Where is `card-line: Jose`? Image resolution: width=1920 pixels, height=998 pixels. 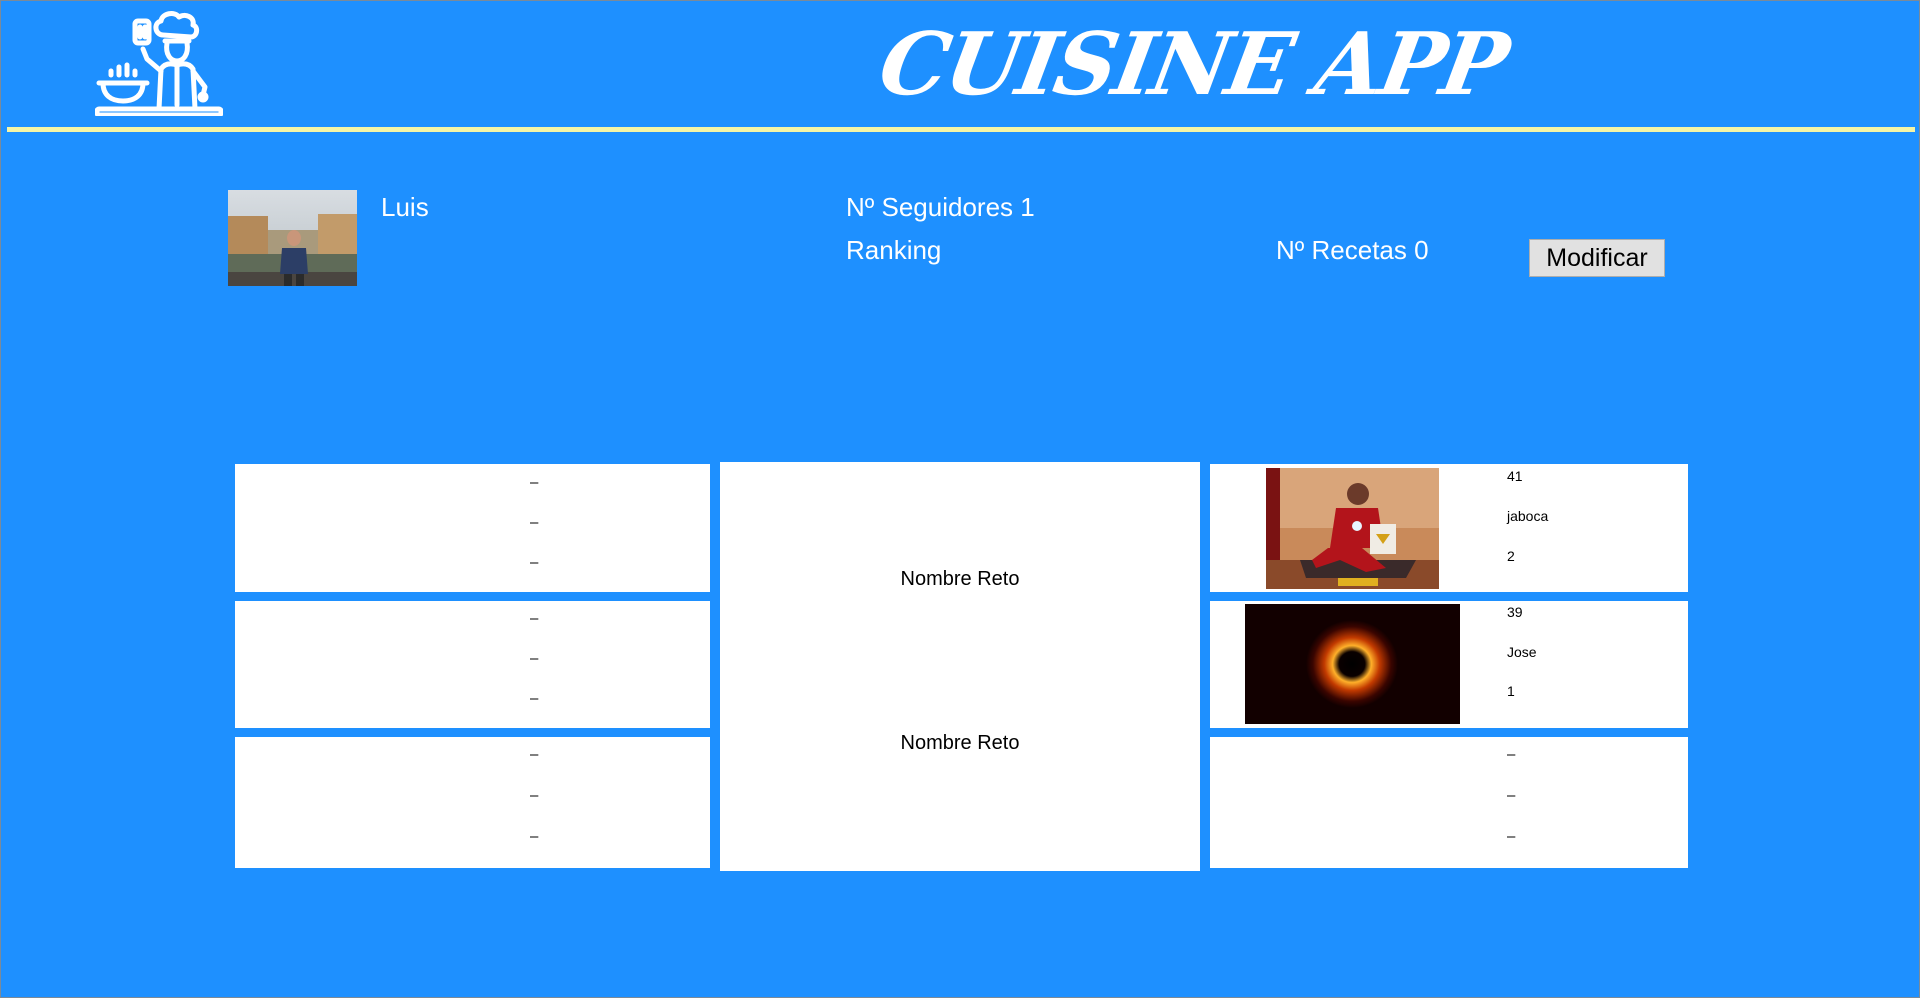 card-line: Jose is located at coordinates (1522, 652).